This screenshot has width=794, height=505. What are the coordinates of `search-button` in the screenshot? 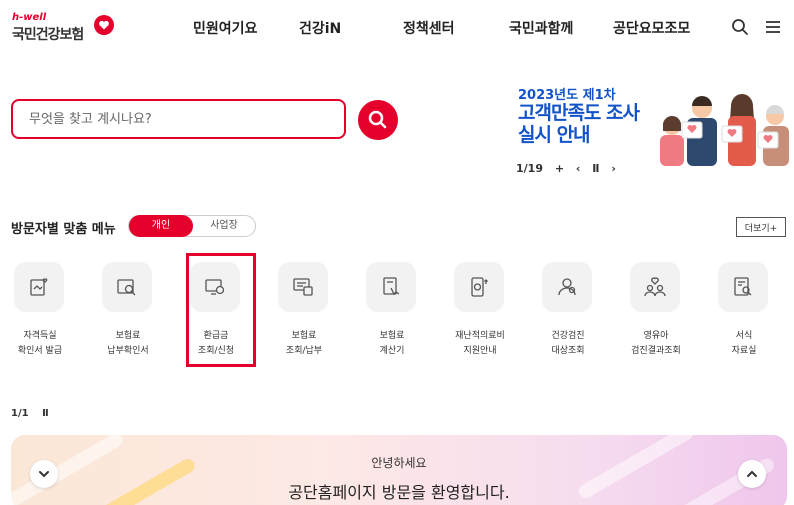 It's located at (378, 120).